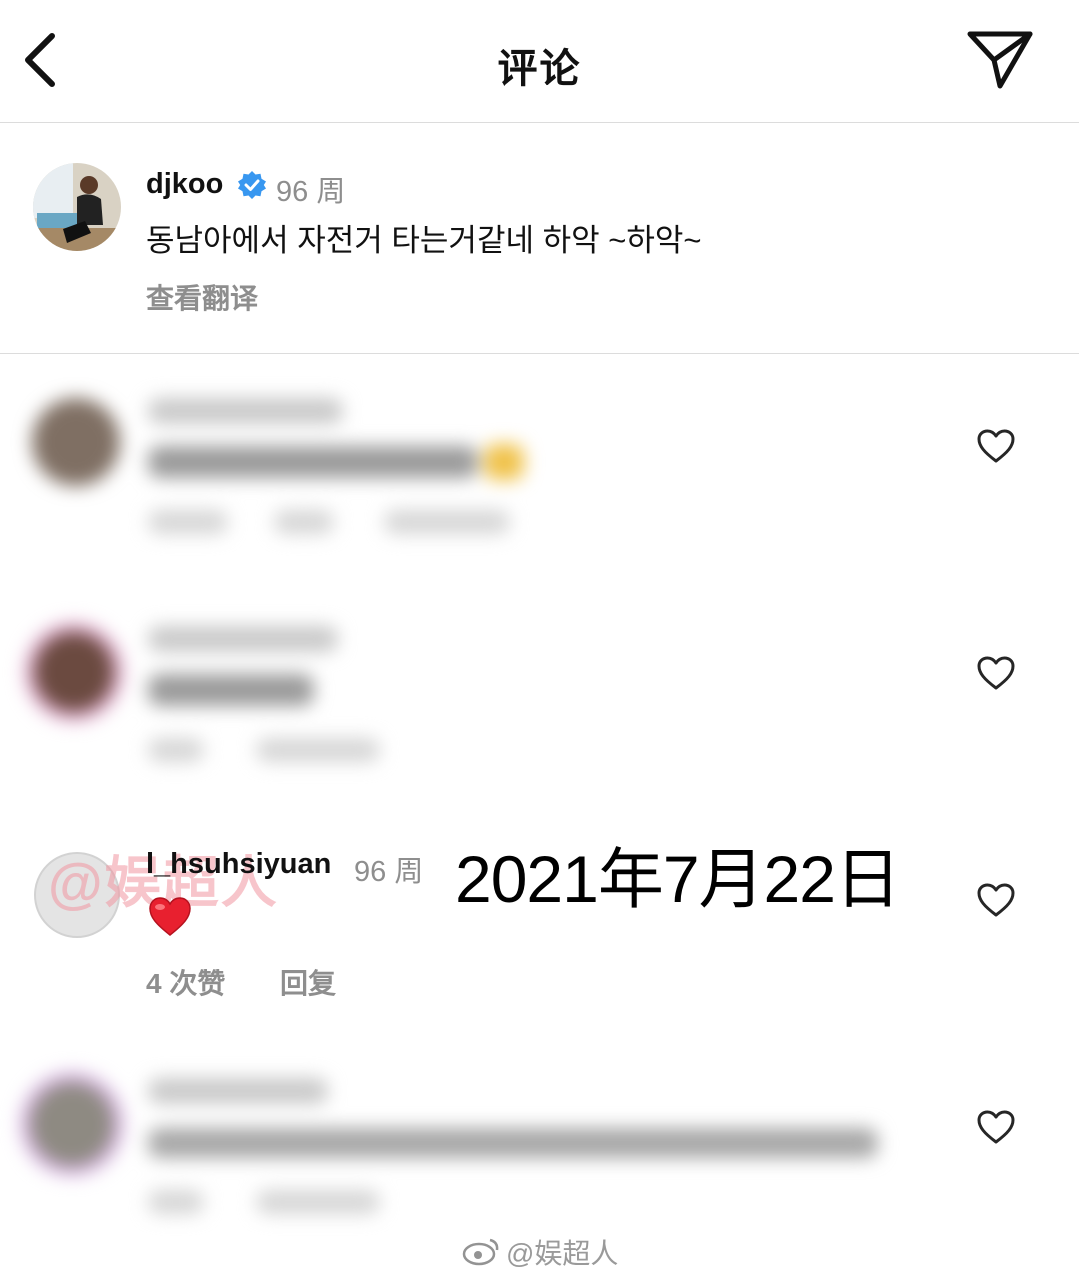 The height and width of the screenshot is (1275, 1079). Describe the element at coordinates (184, 184) in the screenshot. I see `caption-username: djkoo` at that location.